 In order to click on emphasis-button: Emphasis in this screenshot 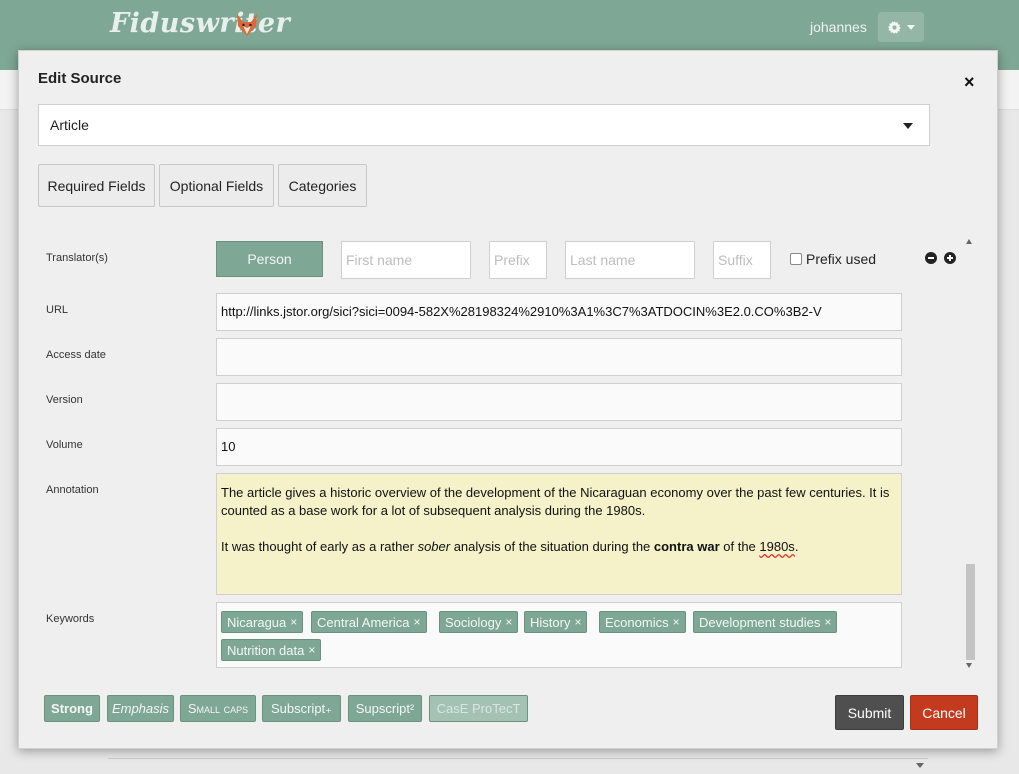, I will do `click(140, 708)`.